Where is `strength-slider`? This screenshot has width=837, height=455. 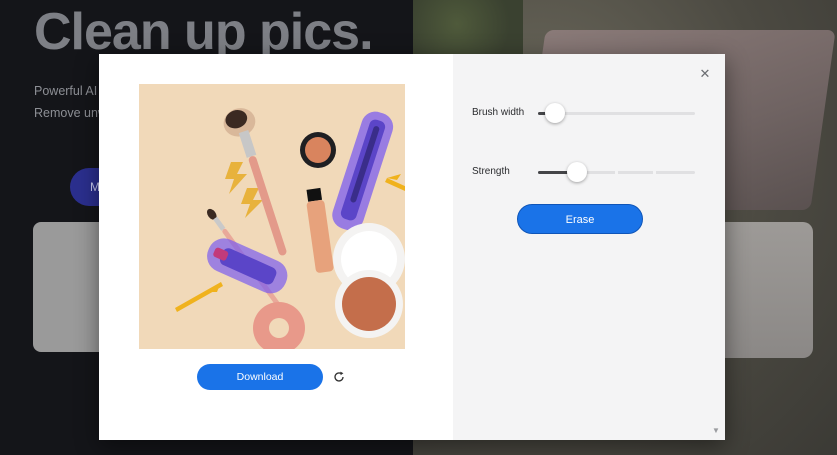
strength-slider is located at coordinates (616, 172).